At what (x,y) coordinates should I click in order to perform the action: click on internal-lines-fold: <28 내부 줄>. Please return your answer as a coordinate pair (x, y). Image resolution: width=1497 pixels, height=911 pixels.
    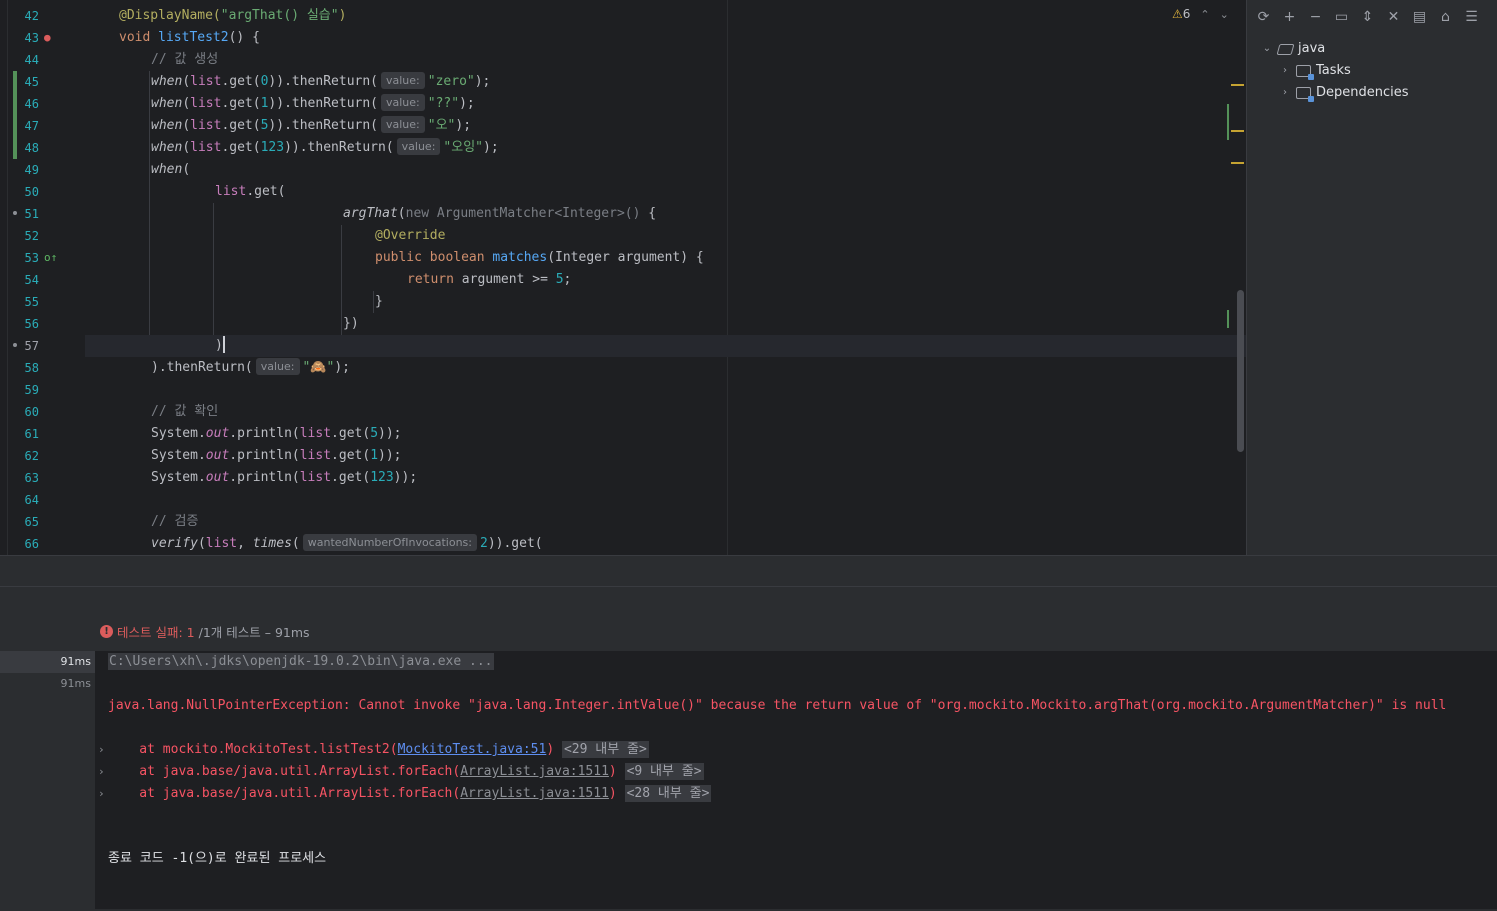
    Looking at the image, I should click on (668, 793).